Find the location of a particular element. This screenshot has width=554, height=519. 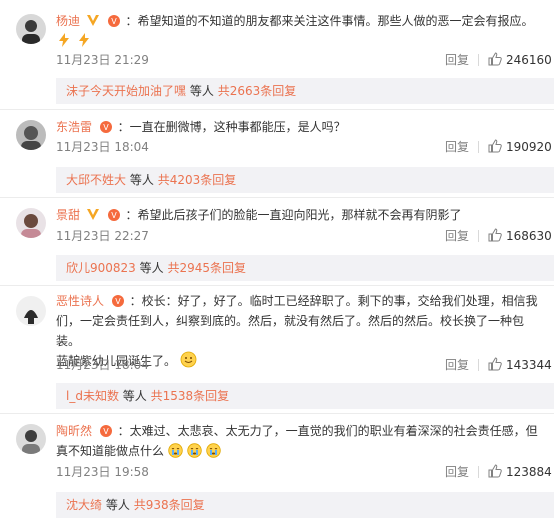

username-link: 恶性诗人 is located at coordinates (80, 301).